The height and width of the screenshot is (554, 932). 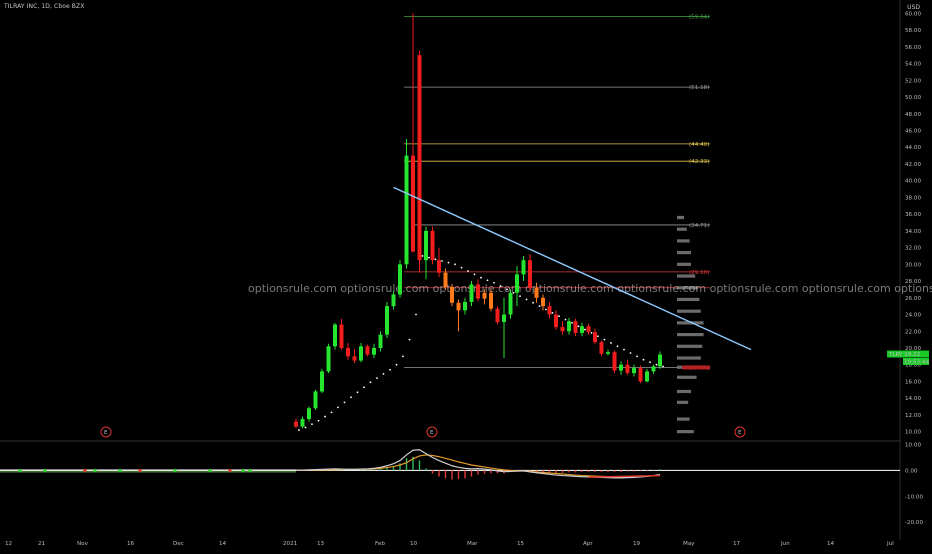 I want to click on price-tick-label: 26.00, so click(x=913, y=299).